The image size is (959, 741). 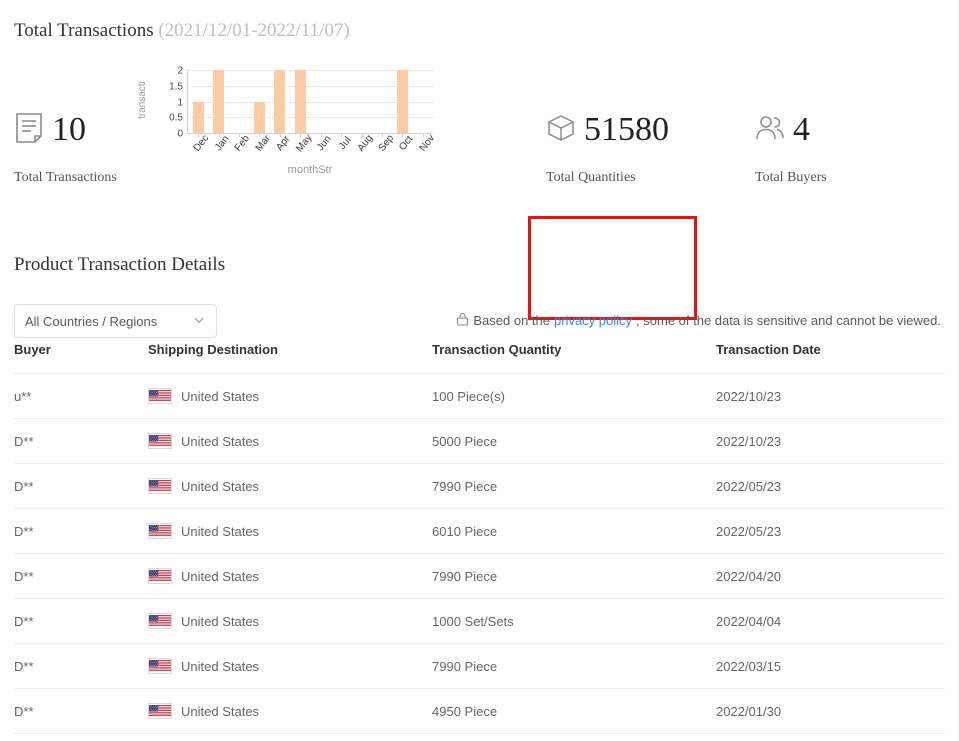 I want to click on cell-transaction-date: 2022/04/20, so click(x=830, y=576).